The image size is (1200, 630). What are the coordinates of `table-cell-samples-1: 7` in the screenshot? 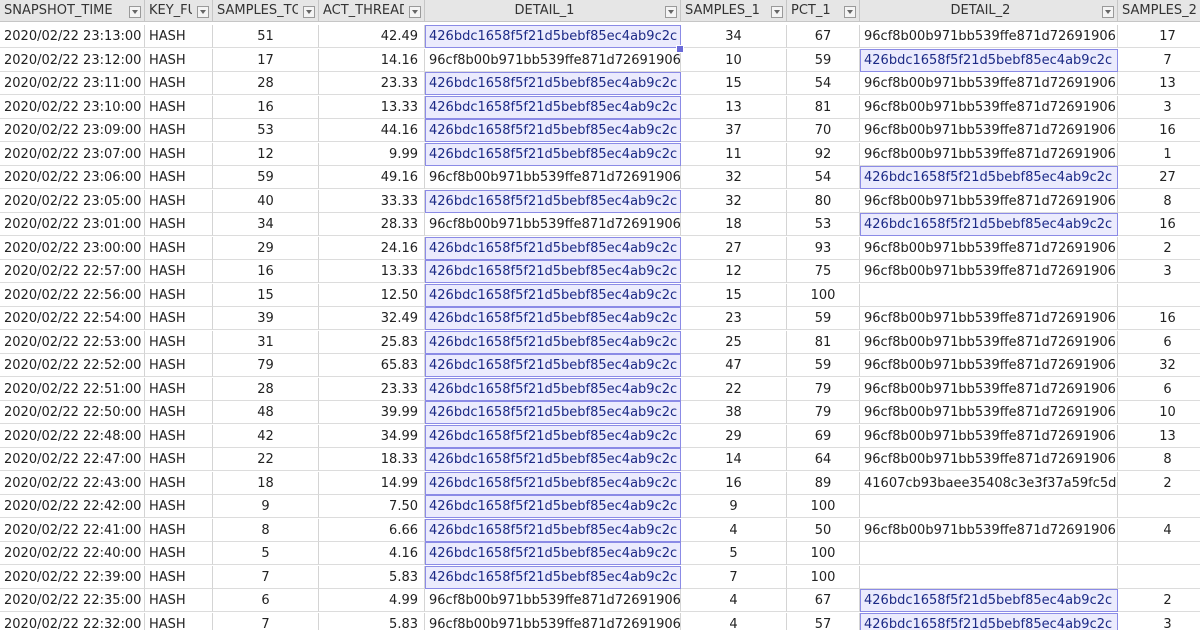 It's located at (734, 577).